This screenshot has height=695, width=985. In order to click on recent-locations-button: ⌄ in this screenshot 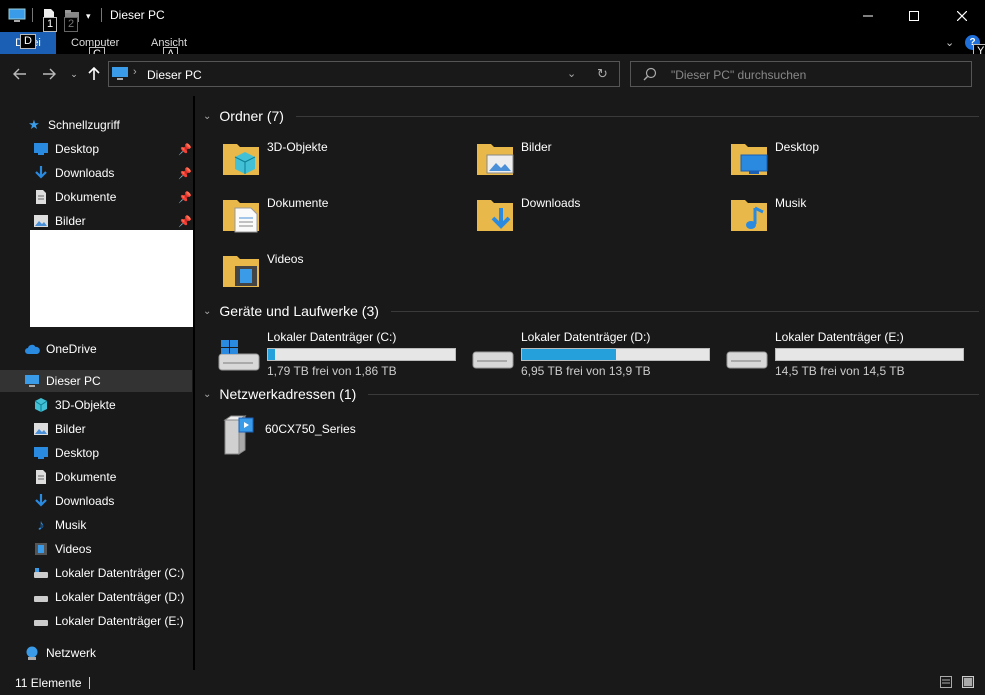, I will do `click(74, 74)`.